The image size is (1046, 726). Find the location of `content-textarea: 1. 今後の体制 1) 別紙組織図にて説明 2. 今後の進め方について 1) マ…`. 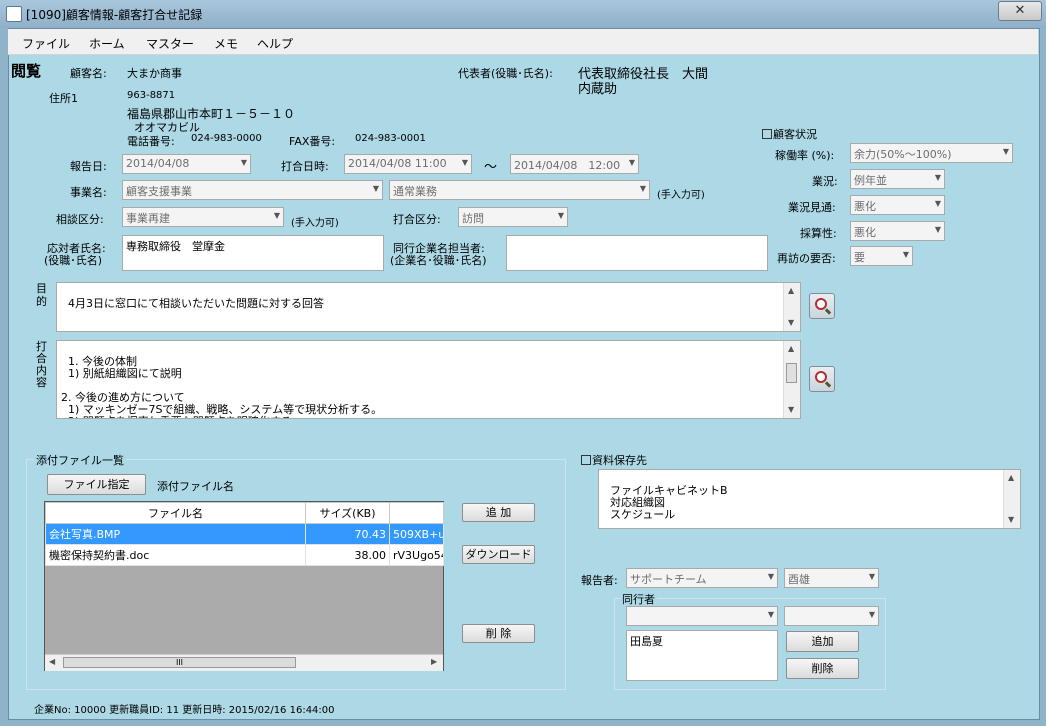

content-textarea: 1. 今後の体制 1) 別紙組織図にて説明 2. 今後の進め方について 1) マ… is located at coordinates (428, 379).